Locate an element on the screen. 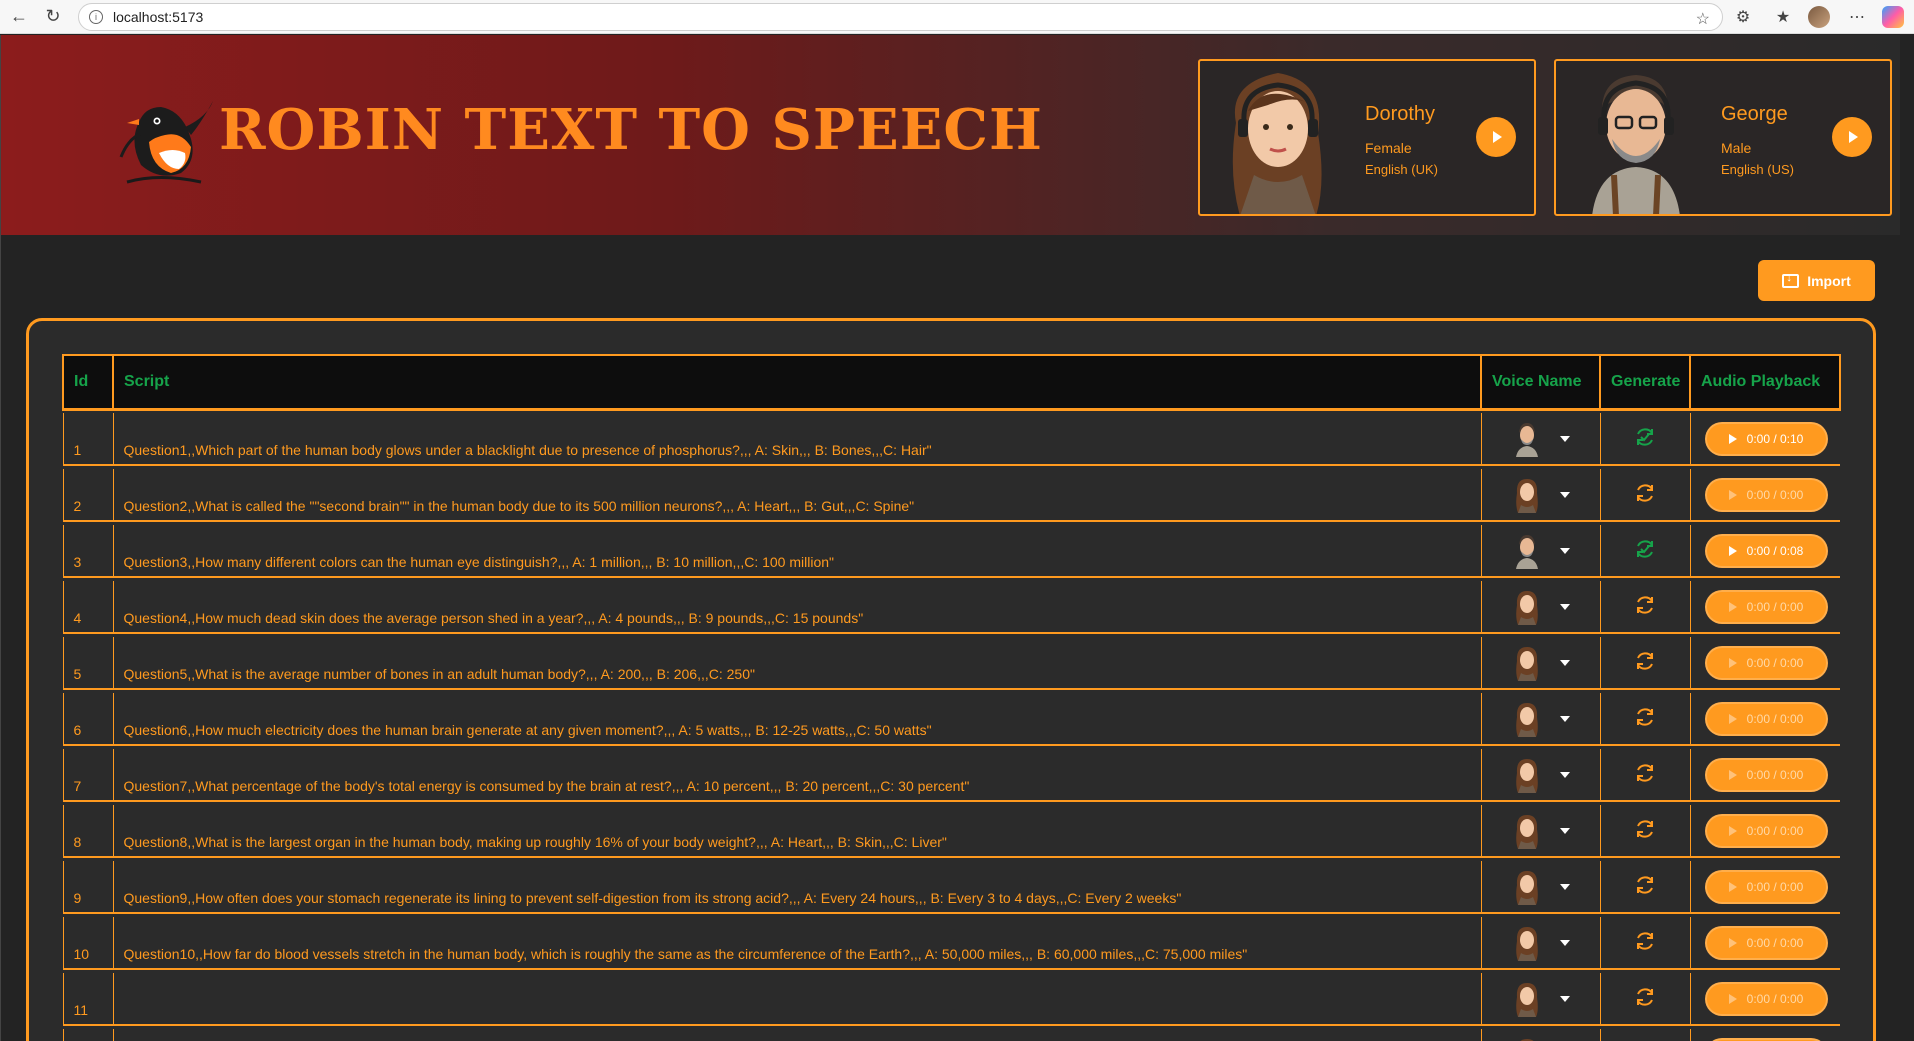 The image size is (1914, 1041). column-header-voice-name: Voice Name is located at coordinates (1540, 382).